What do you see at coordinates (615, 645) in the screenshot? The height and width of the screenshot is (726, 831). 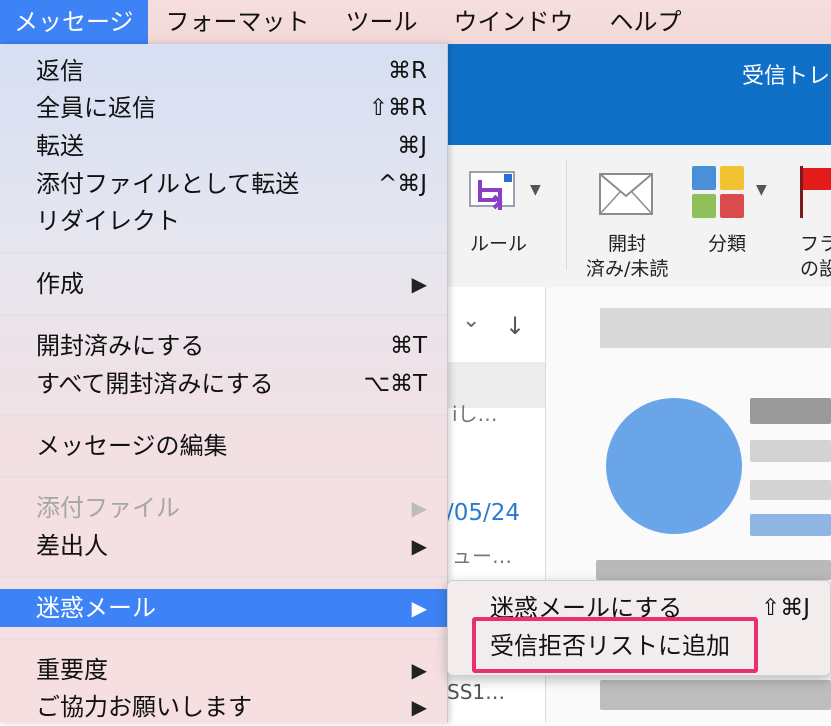 I see `annotation-highlight-box` at bounding box center [615, 645].